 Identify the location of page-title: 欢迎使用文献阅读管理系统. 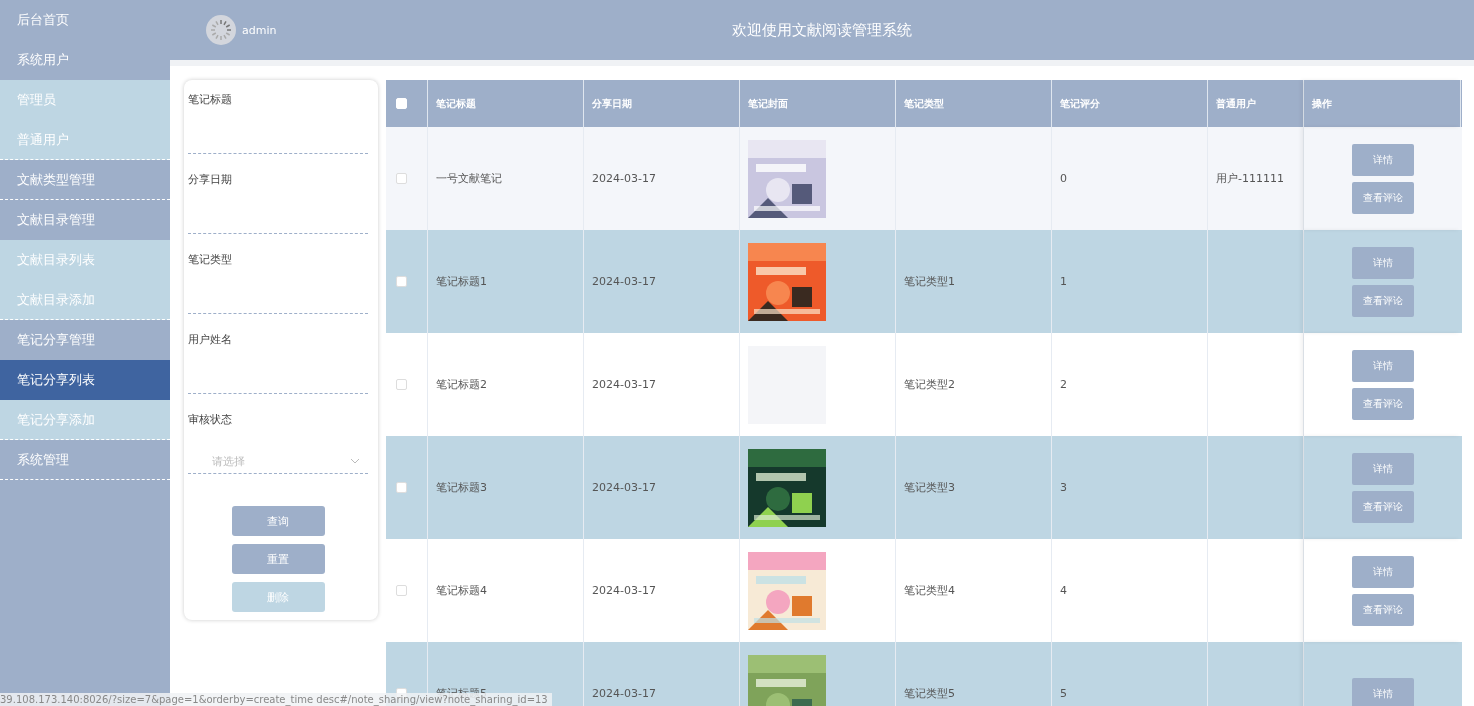
(822, 30).